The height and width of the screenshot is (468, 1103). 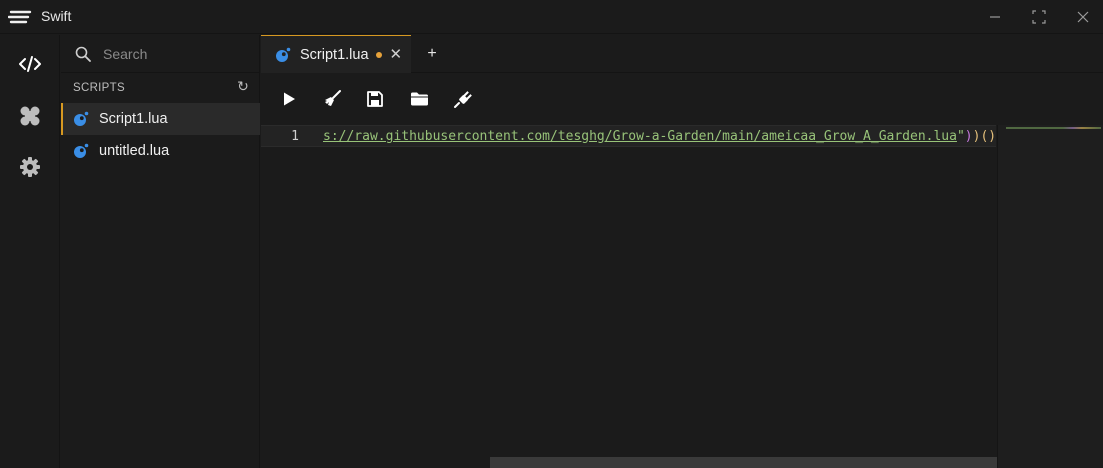 I want to click on activity-editor-button, so click(x=30, y=64).